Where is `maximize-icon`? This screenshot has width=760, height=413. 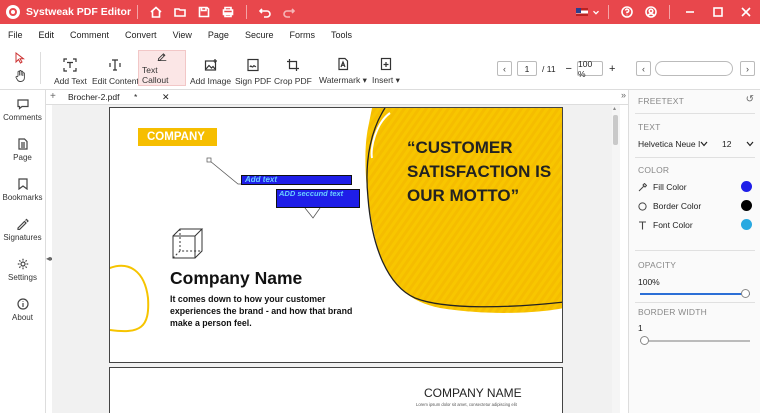 maximize-icon is located at coordinates (718, 12).